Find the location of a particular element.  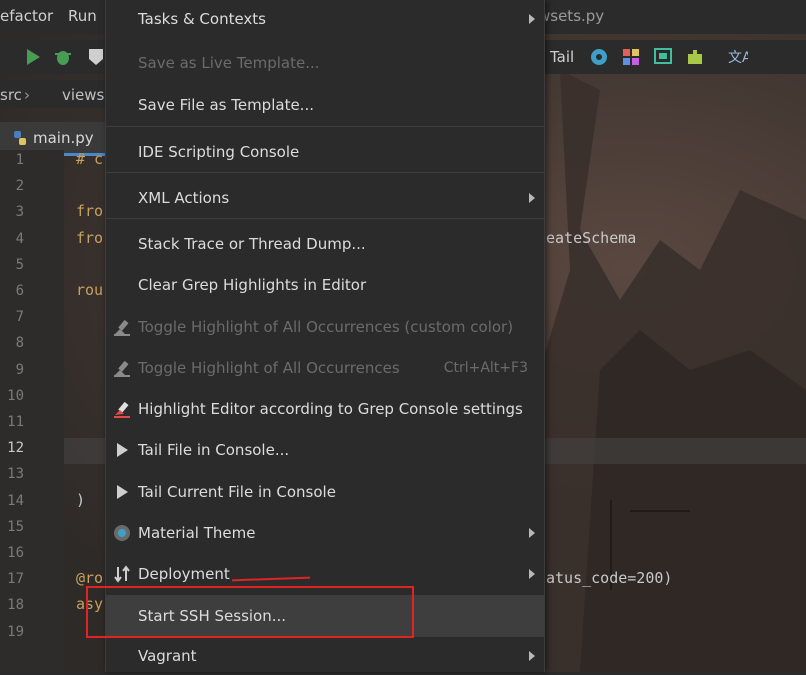

code-fragment: eateSchema is located at coordinates (591, 237).